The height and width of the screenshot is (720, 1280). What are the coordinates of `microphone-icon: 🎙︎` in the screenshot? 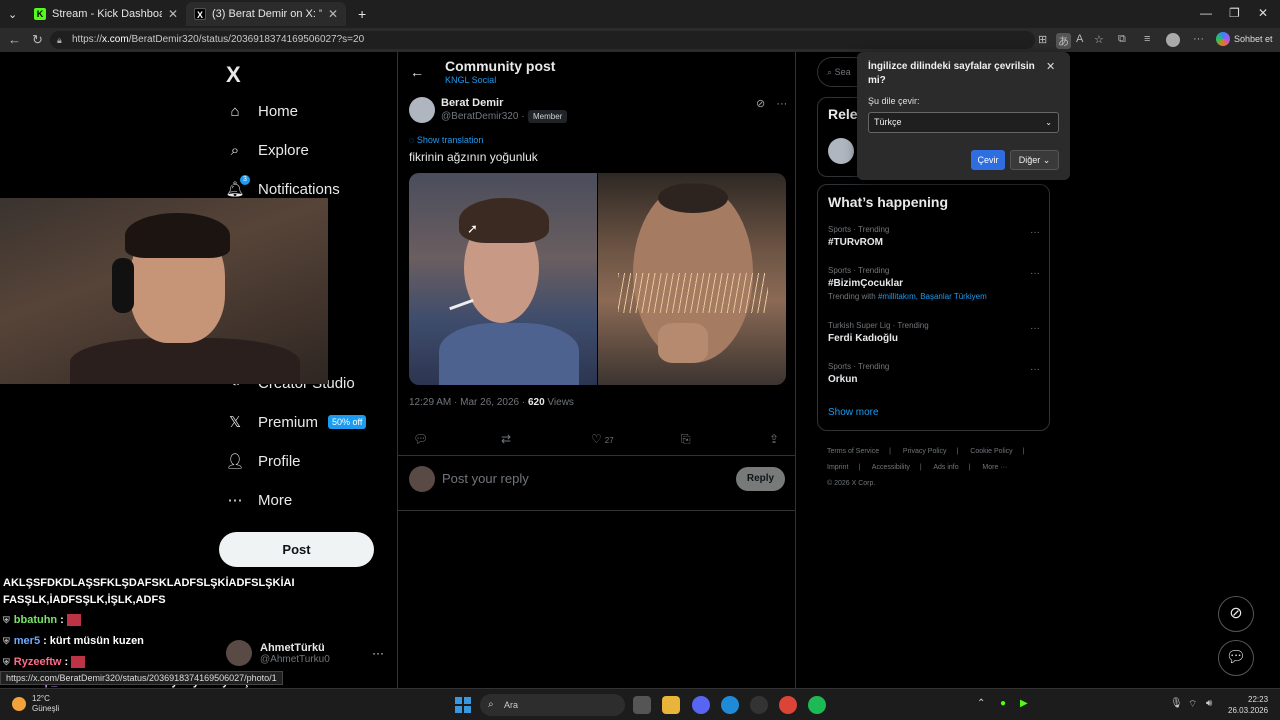 It's located at (1176, 703).